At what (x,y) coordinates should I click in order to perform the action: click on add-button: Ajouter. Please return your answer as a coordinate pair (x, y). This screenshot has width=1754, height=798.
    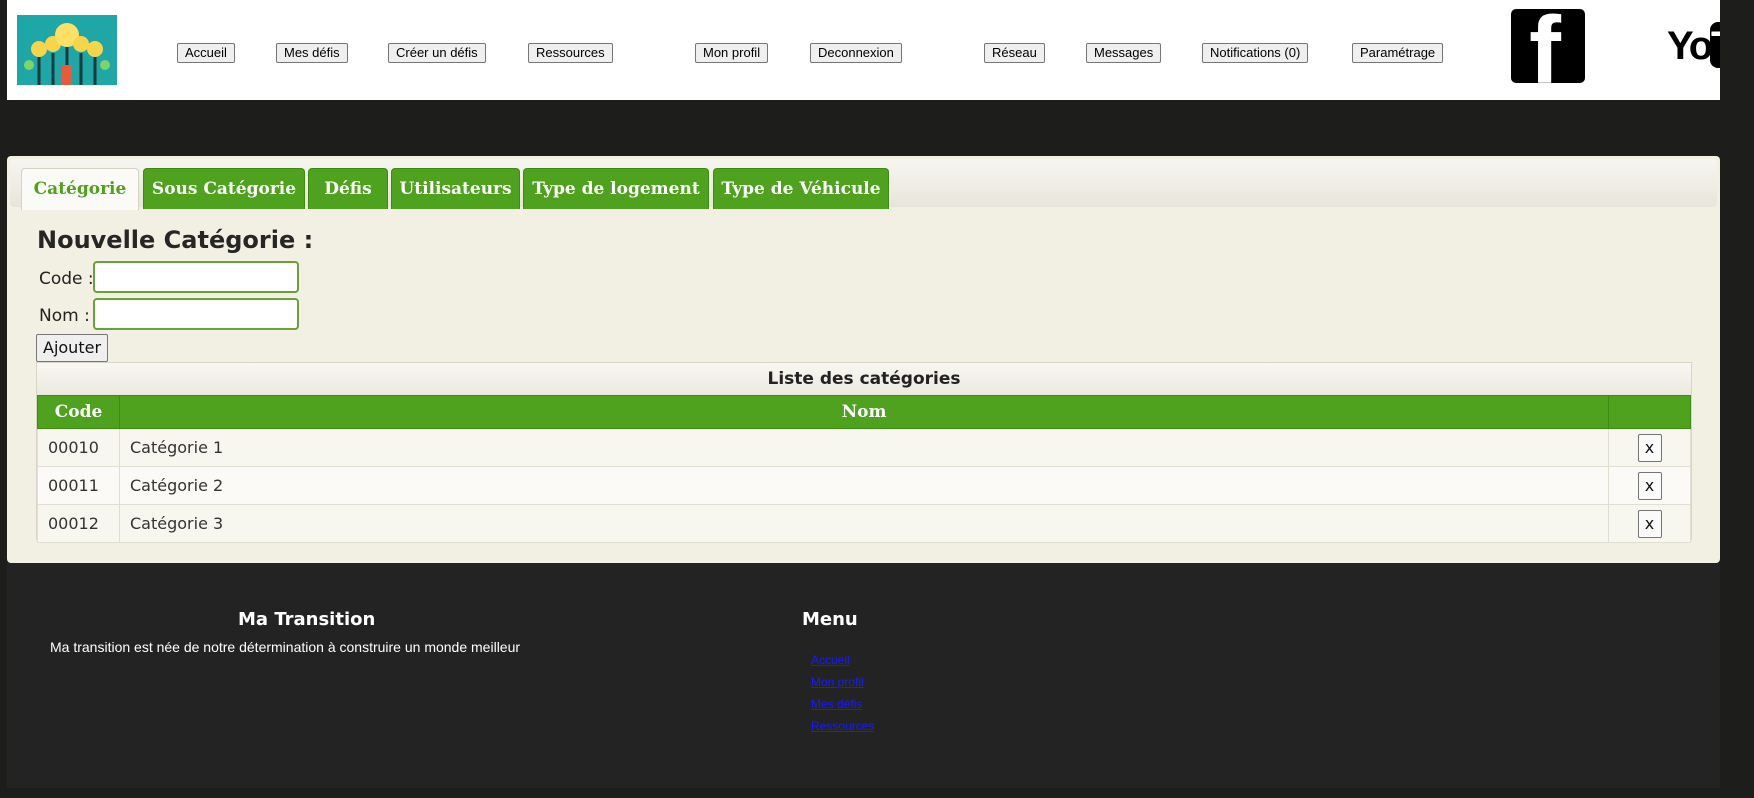
    Looking at the image, I should click on (72, 348).